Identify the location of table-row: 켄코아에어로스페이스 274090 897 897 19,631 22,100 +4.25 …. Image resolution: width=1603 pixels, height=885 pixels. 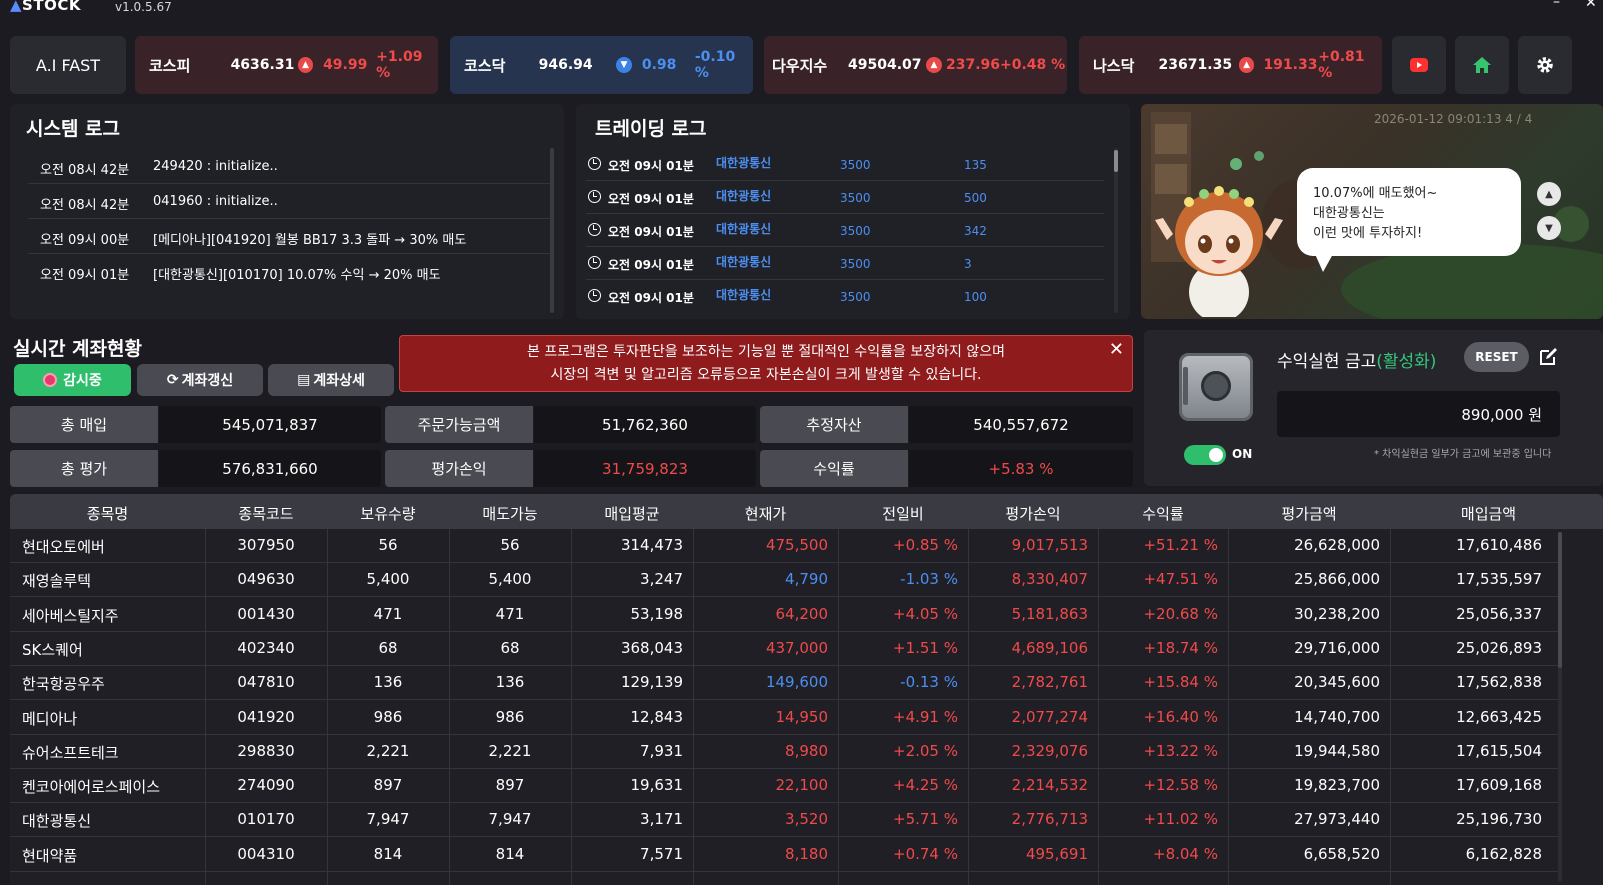
(784, 786).